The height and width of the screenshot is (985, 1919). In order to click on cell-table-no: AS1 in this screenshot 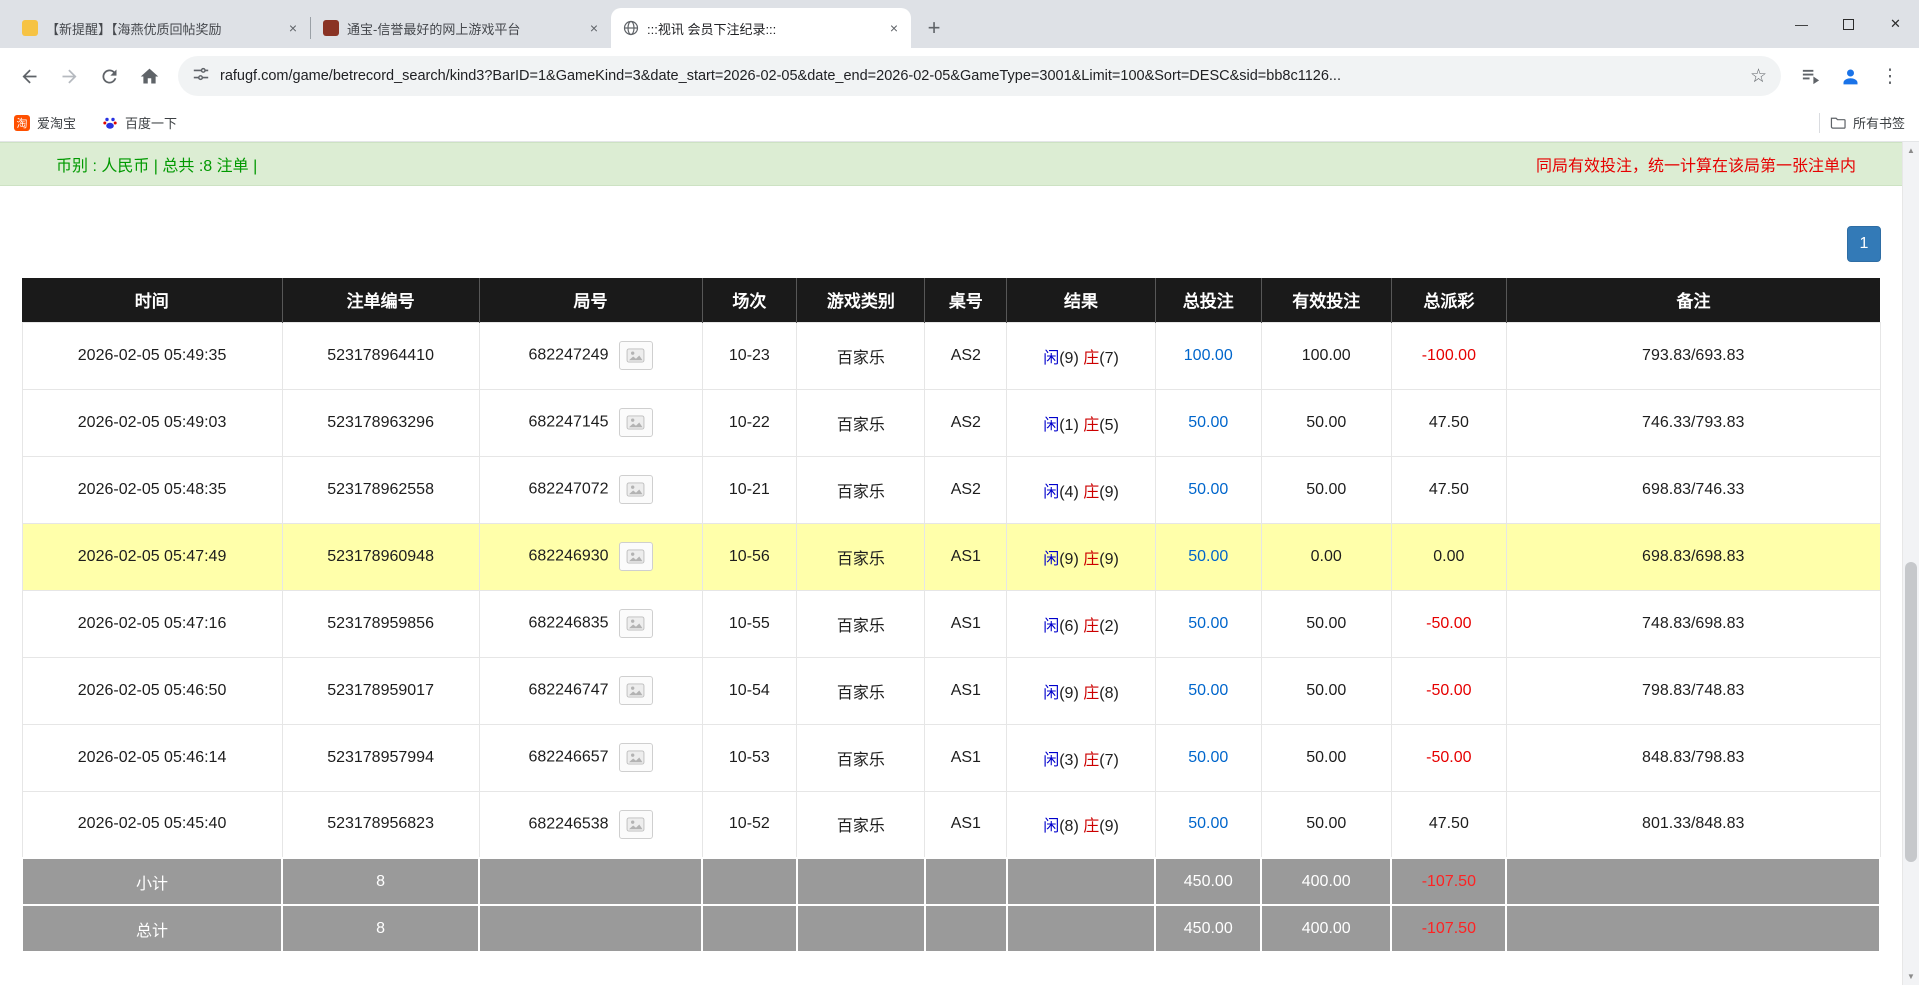, I will do `click(966, 690)`.